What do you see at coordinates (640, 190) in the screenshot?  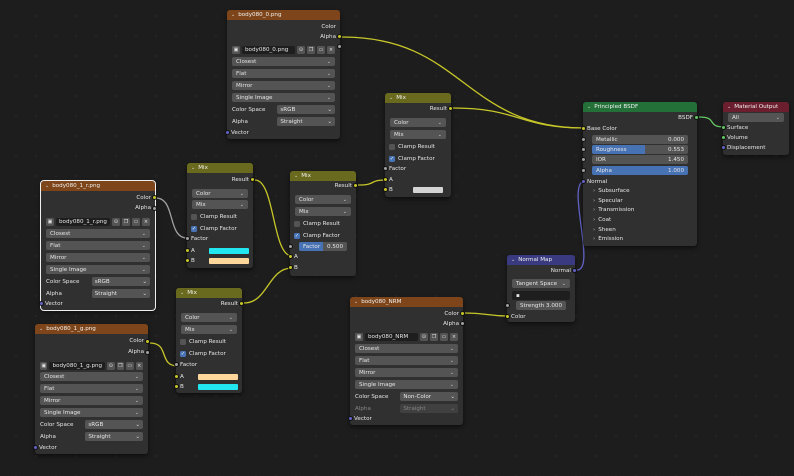 I see `panel-subsurface: Subsurface` at bounding box center [640, 190].